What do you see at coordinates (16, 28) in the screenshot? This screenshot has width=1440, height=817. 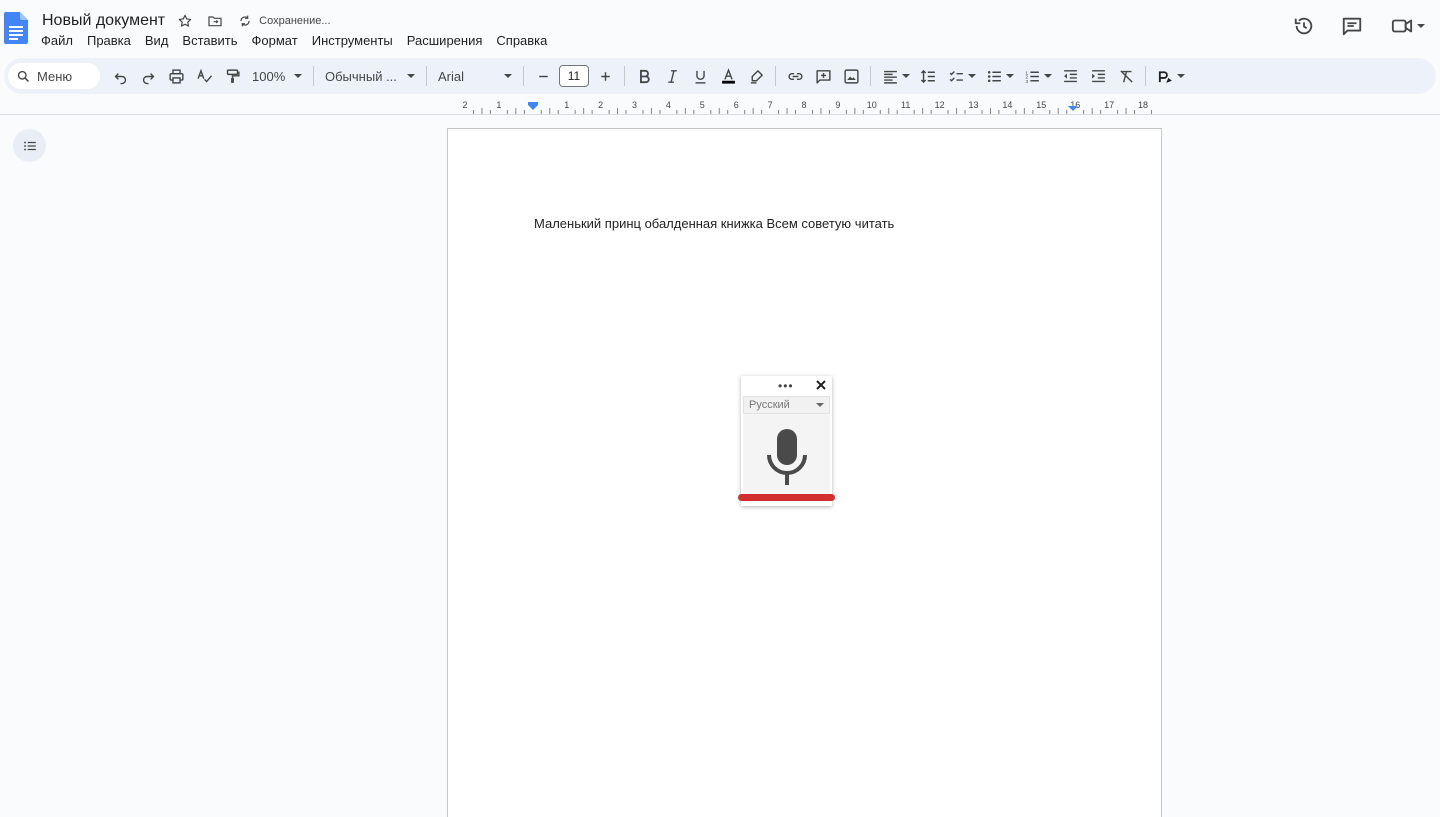 I see `docs-logo-icon` at bounding box center [16, 28].